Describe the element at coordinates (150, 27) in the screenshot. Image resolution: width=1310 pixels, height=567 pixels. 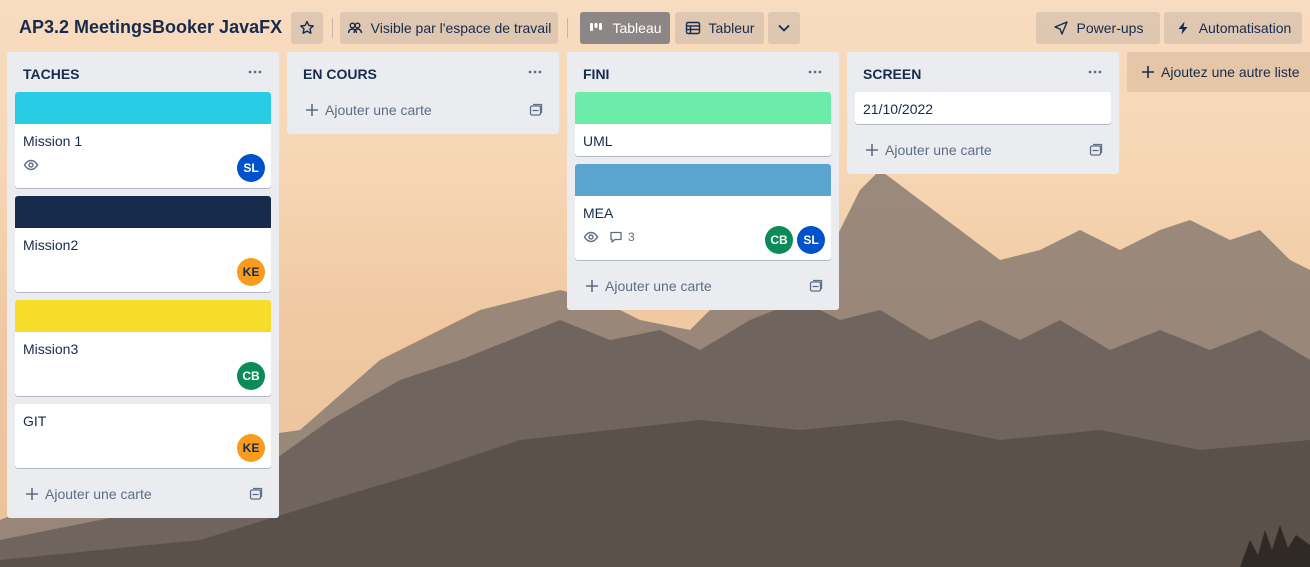
I see `board-title: AP3.2 MeetingsBooker JavaFX` at that location.